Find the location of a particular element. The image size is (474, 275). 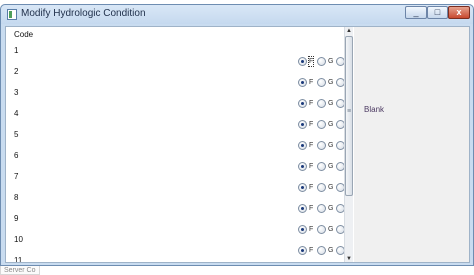

blank-label: Blank is located at coordinates (374, 109).